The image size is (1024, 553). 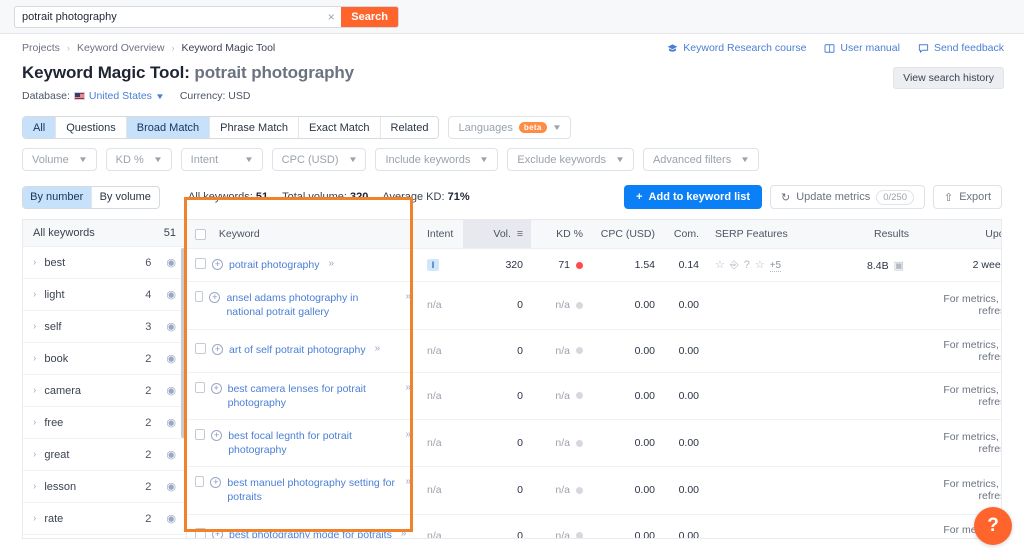 What do you see at coordinates (59, 159) in the screenshot?
I see `filter-volume: Volume ▼` at bounding box center [59, 159].